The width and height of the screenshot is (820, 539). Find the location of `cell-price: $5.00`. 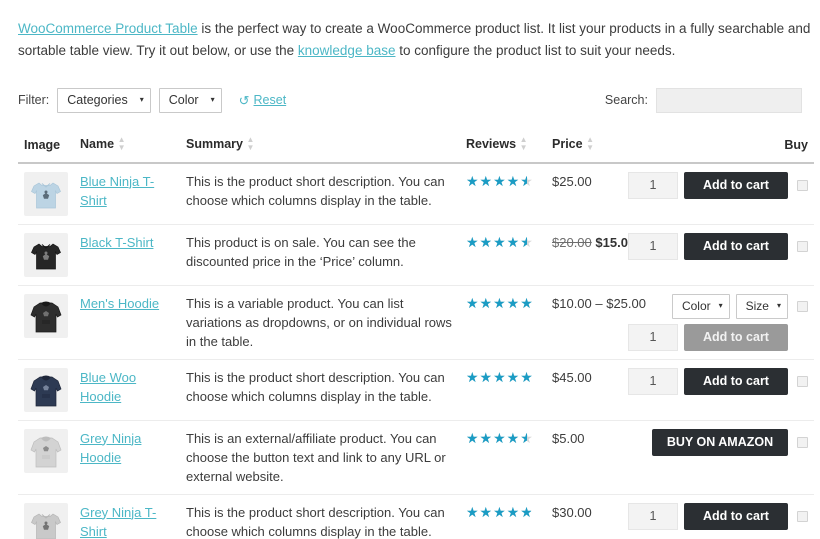

cell-price: $5.00 is located at coordinates (592, 457).